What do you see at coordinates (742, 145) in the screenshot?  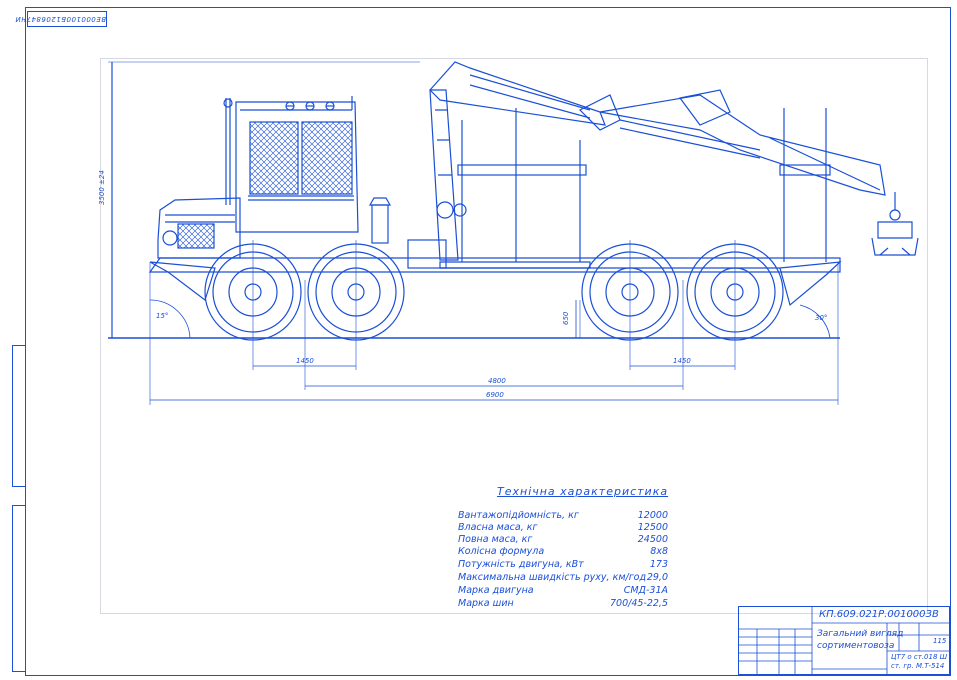 I see `crane-extension` at bounding box center [742, 145].